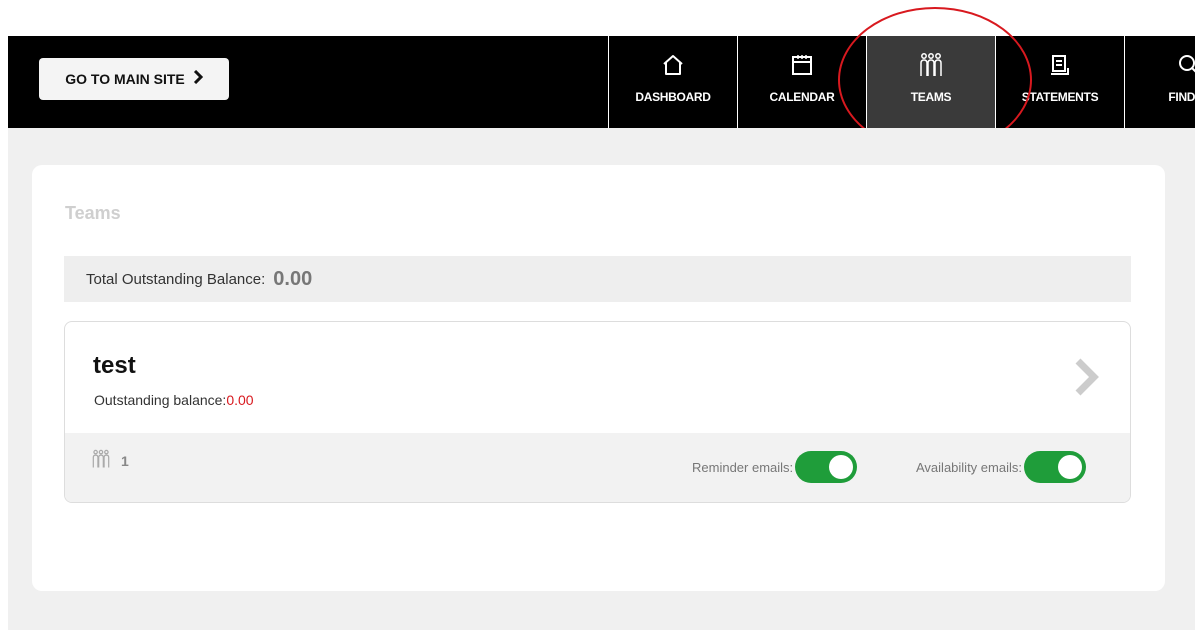 The width and height of the screenshot is (1195, 630). Describe the element at coordinates (802, 97) in the screenshot. I see `nav-label: CALENDAR` at that location.